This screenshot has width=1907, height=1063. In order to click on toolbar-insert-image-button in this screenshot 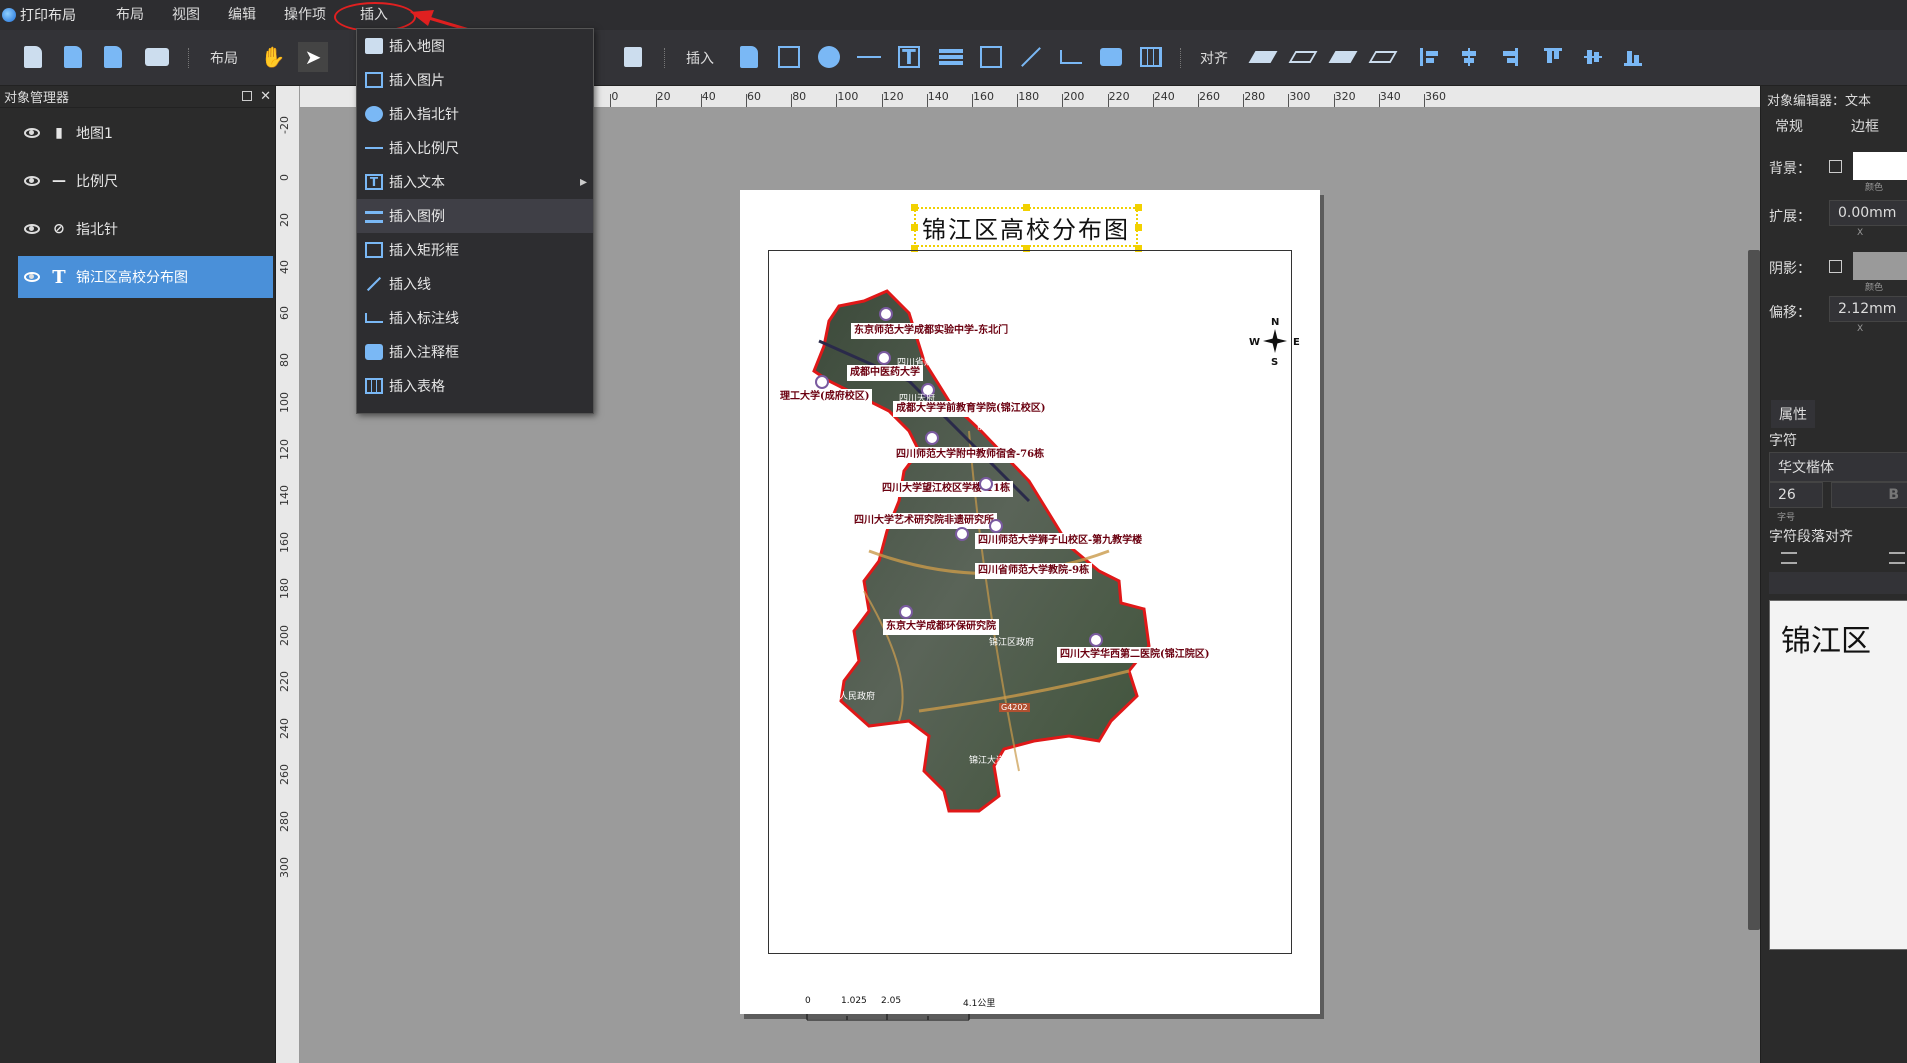, I will do `click(789, 57)`.